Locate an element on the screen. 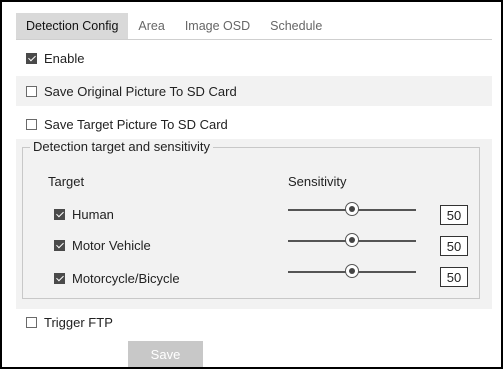 The width and height of the screenshot is (503, 369). motorcycle-bicycle-label: Motorcycle/Bicycle is located at coordinates (126, 278).